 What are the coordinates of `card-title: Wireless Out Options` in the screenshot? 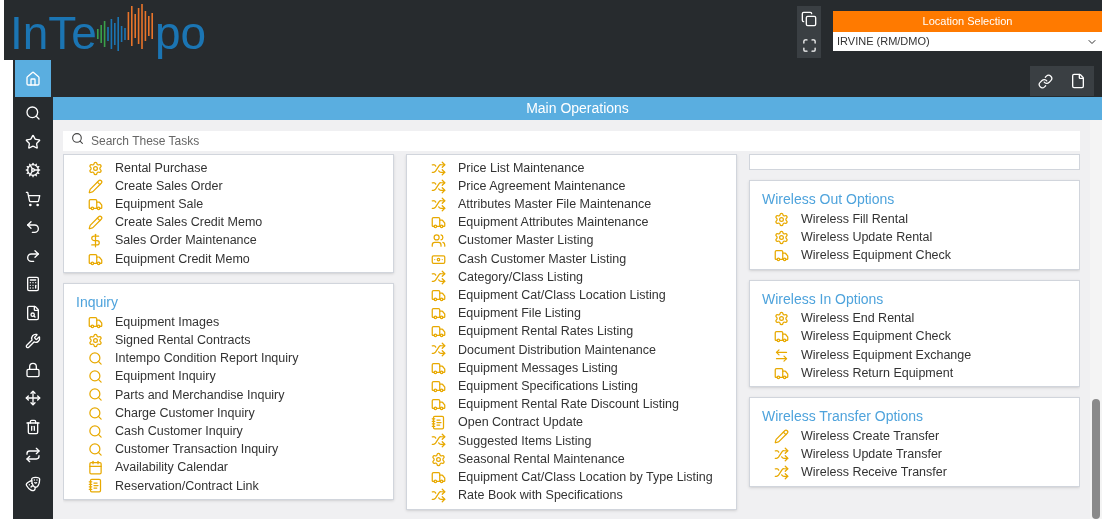 It's located at (829, 199).